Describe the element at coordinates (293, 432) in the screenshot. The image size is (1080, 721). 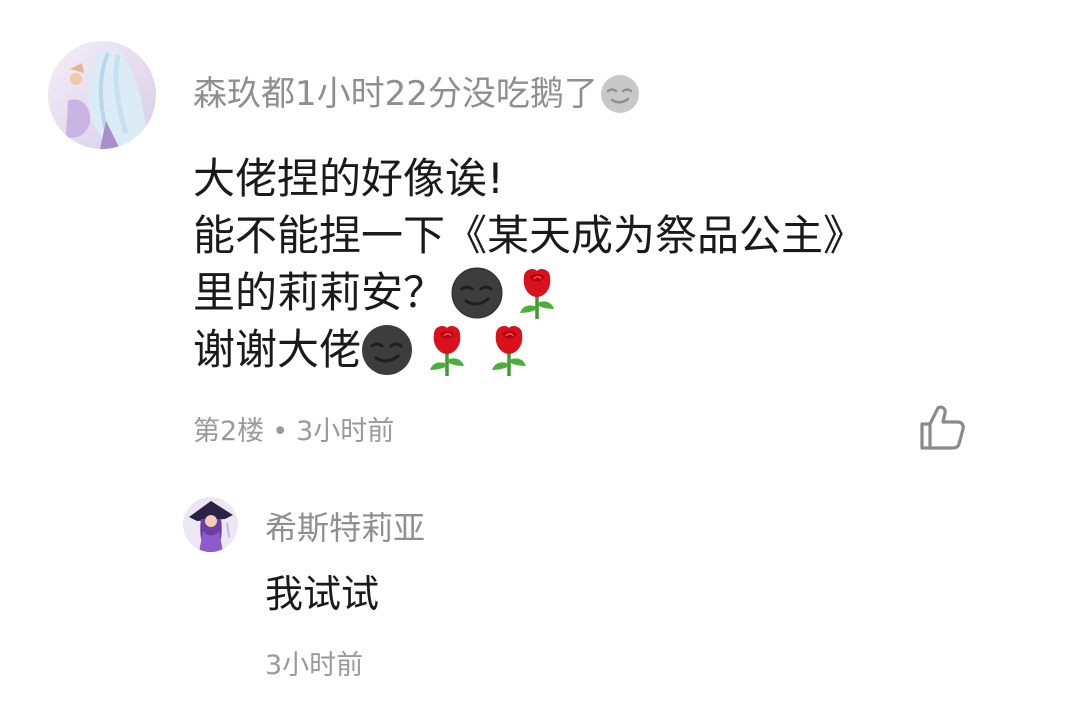
I see `comment-meta: 第2楼 • 3小时前` at that location.